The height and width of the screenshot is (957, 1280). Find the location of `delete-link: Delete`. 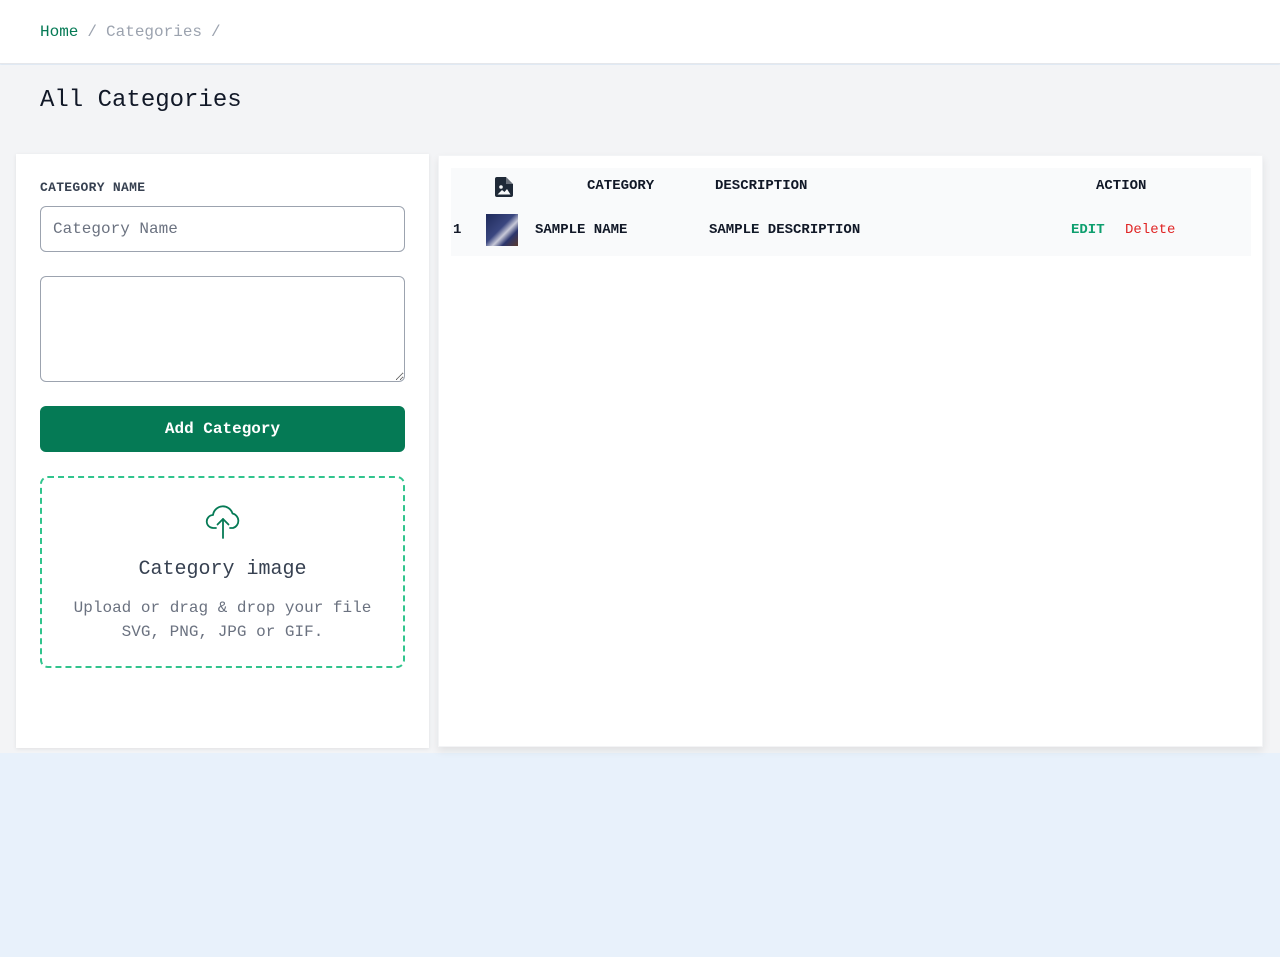

delete-link: Delete is located at coordinates (1150, 230).